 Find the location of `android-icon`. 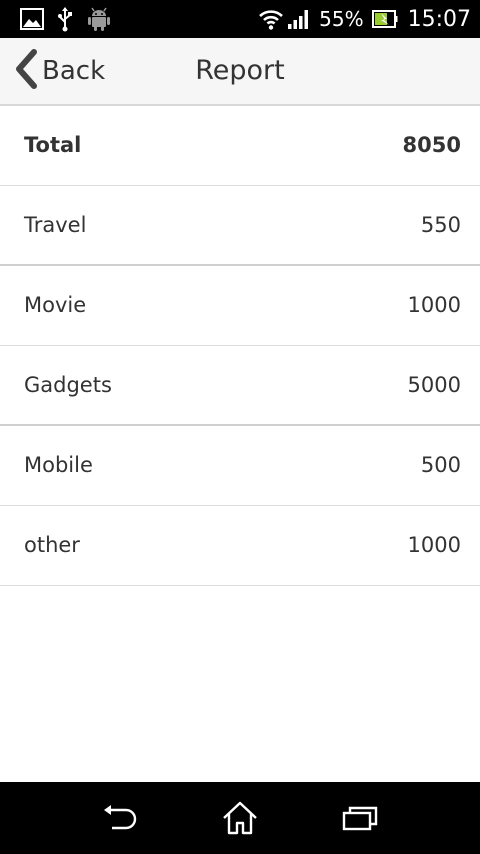

android-icon is located at coordinates (99, 19).